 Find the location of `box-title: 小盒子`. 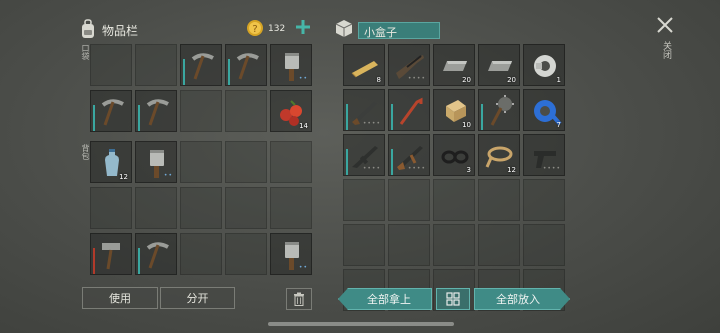

box-title: 小盒子 is located at coordinates (380, 32).